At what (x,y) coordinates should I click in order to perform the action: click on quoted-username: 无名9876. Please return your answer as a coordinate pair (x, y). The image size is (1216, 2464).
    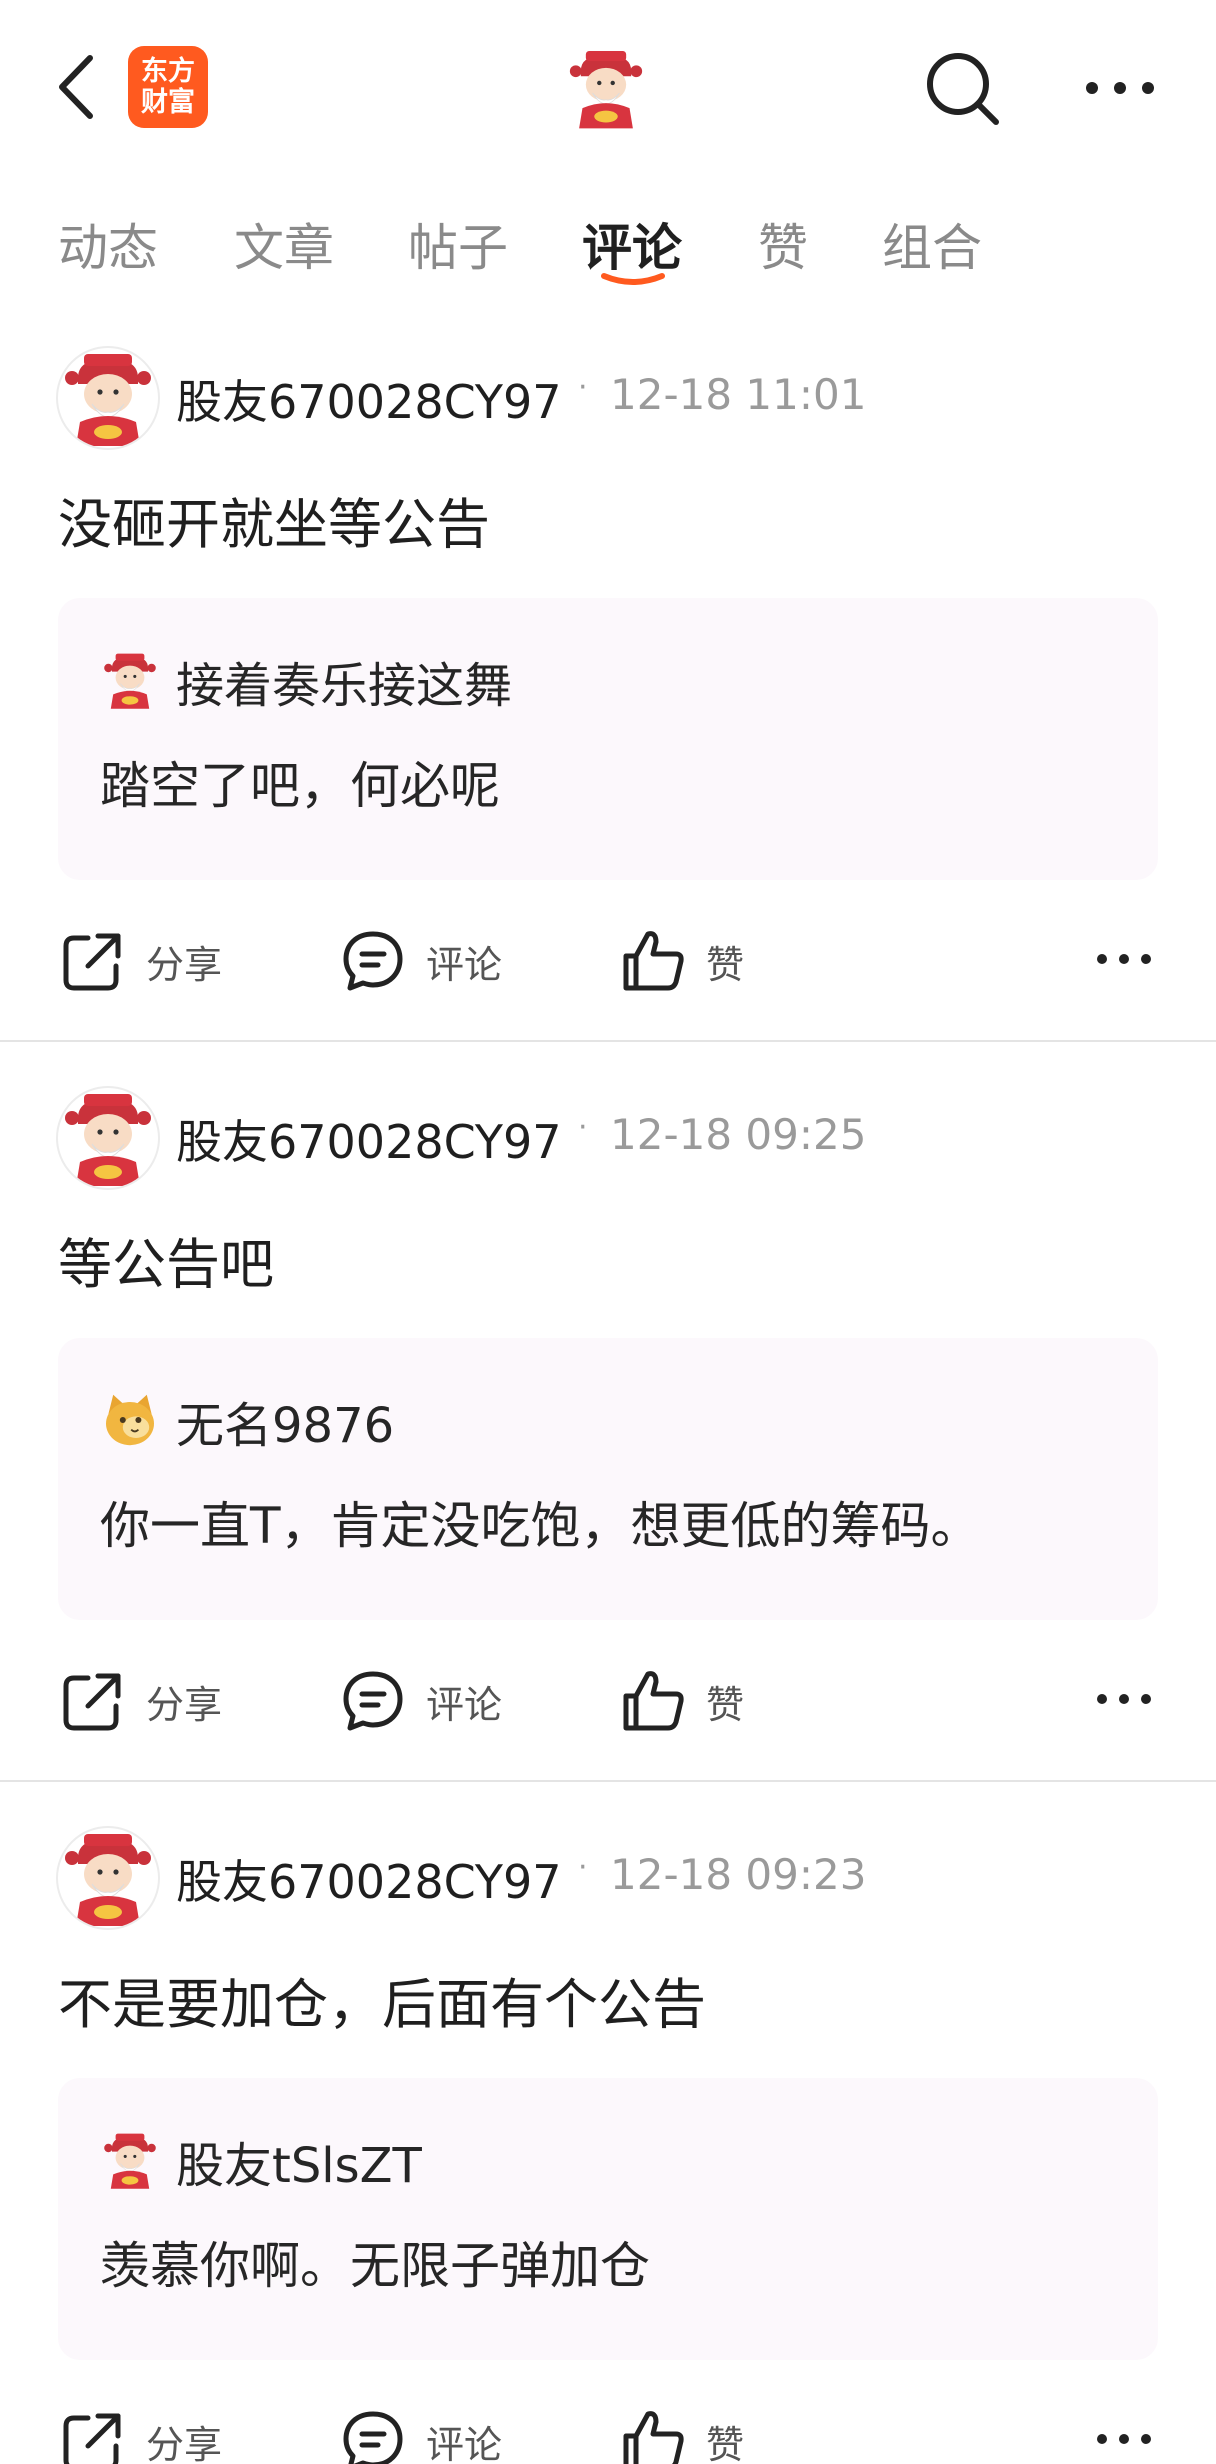
    Looking at the image, I should click on (285, 1426).